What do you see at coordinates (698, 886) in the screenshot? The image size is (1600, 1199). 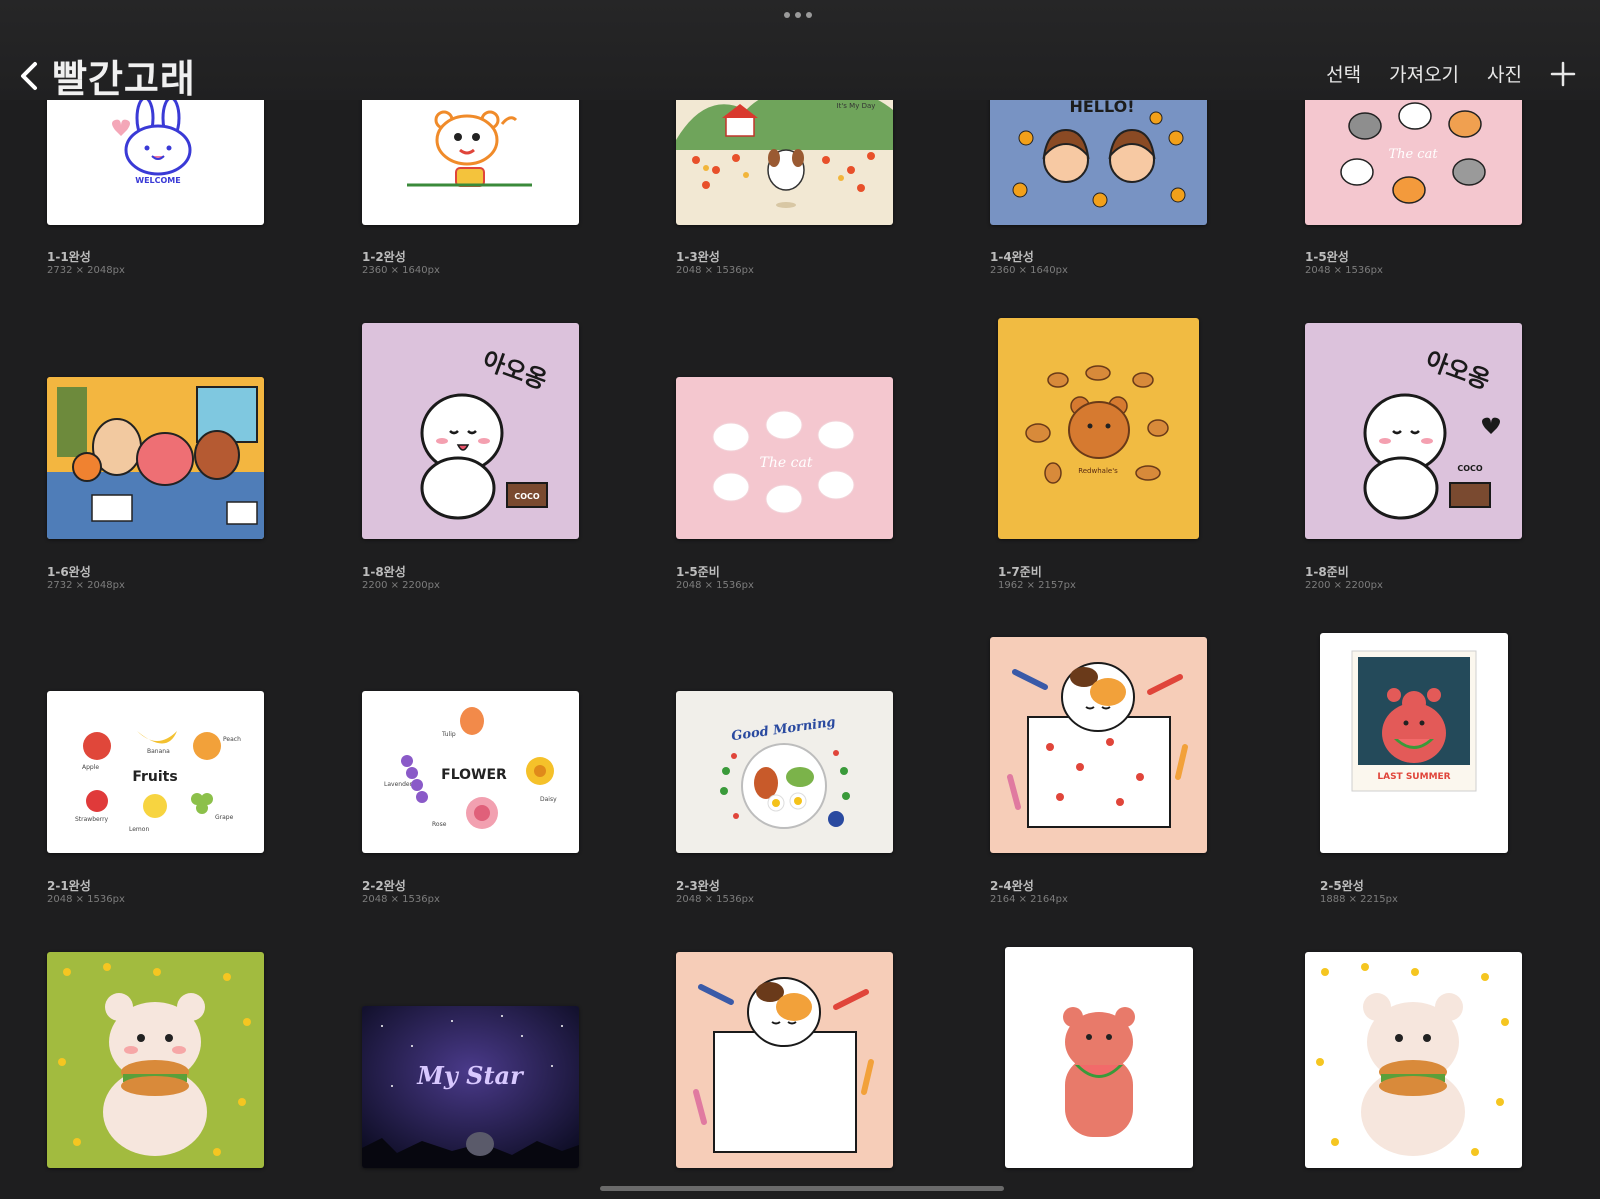 I see `artwork-name: 2-3완성` at bounding box center [698, 886].